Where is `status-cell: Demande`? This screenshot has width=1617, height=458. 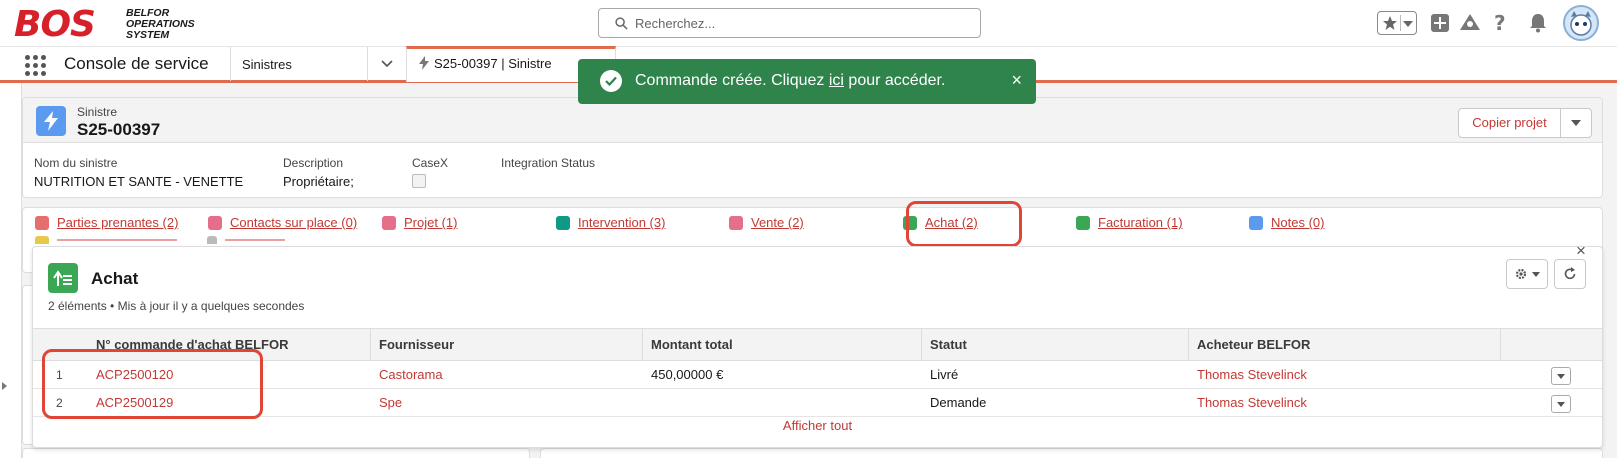 status-cell: Demande is located at coordinates (958, 402).